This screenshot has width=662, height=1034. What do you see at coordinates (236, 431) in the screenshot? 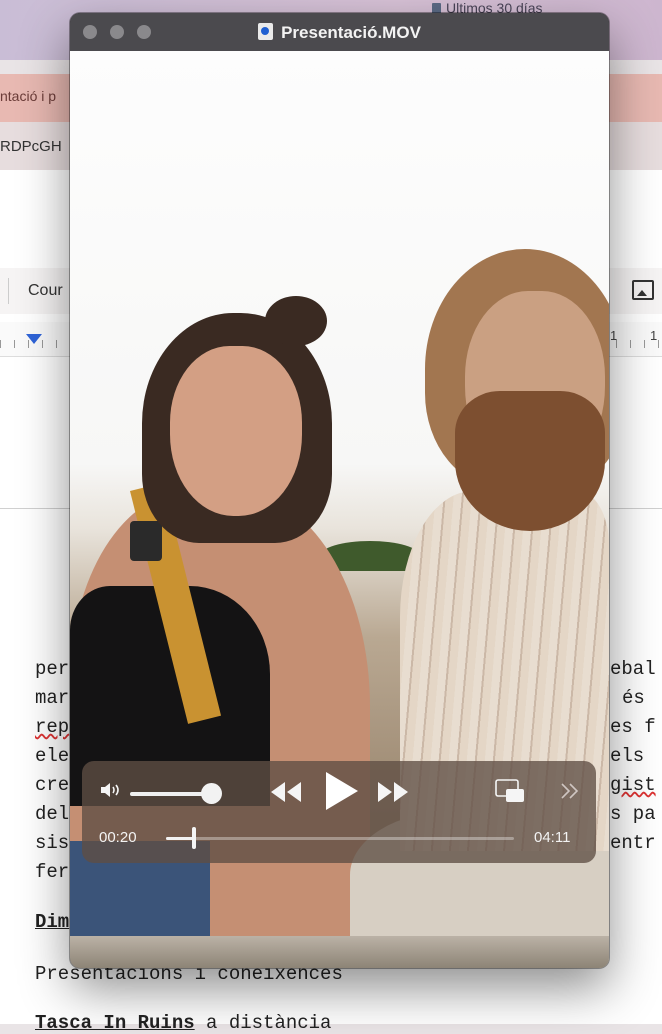
I see `video-person-left-face` at bounding box center [236, 431].